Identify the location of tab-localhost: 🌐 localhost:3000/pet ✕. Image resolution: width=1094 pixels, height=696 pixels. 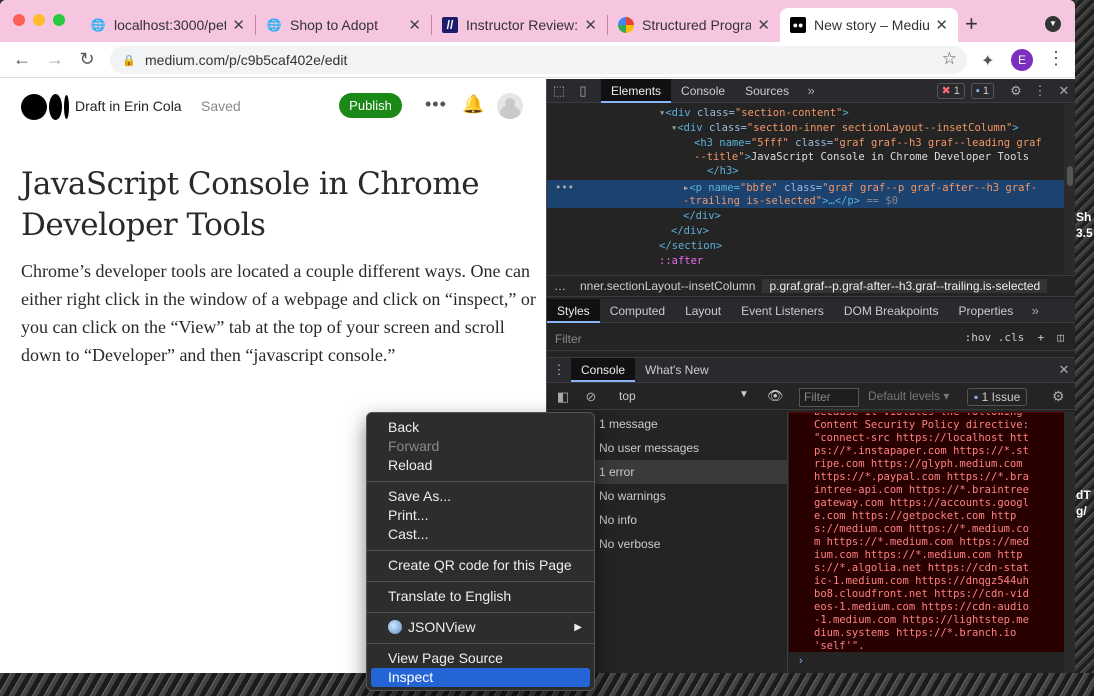
(167, 25).